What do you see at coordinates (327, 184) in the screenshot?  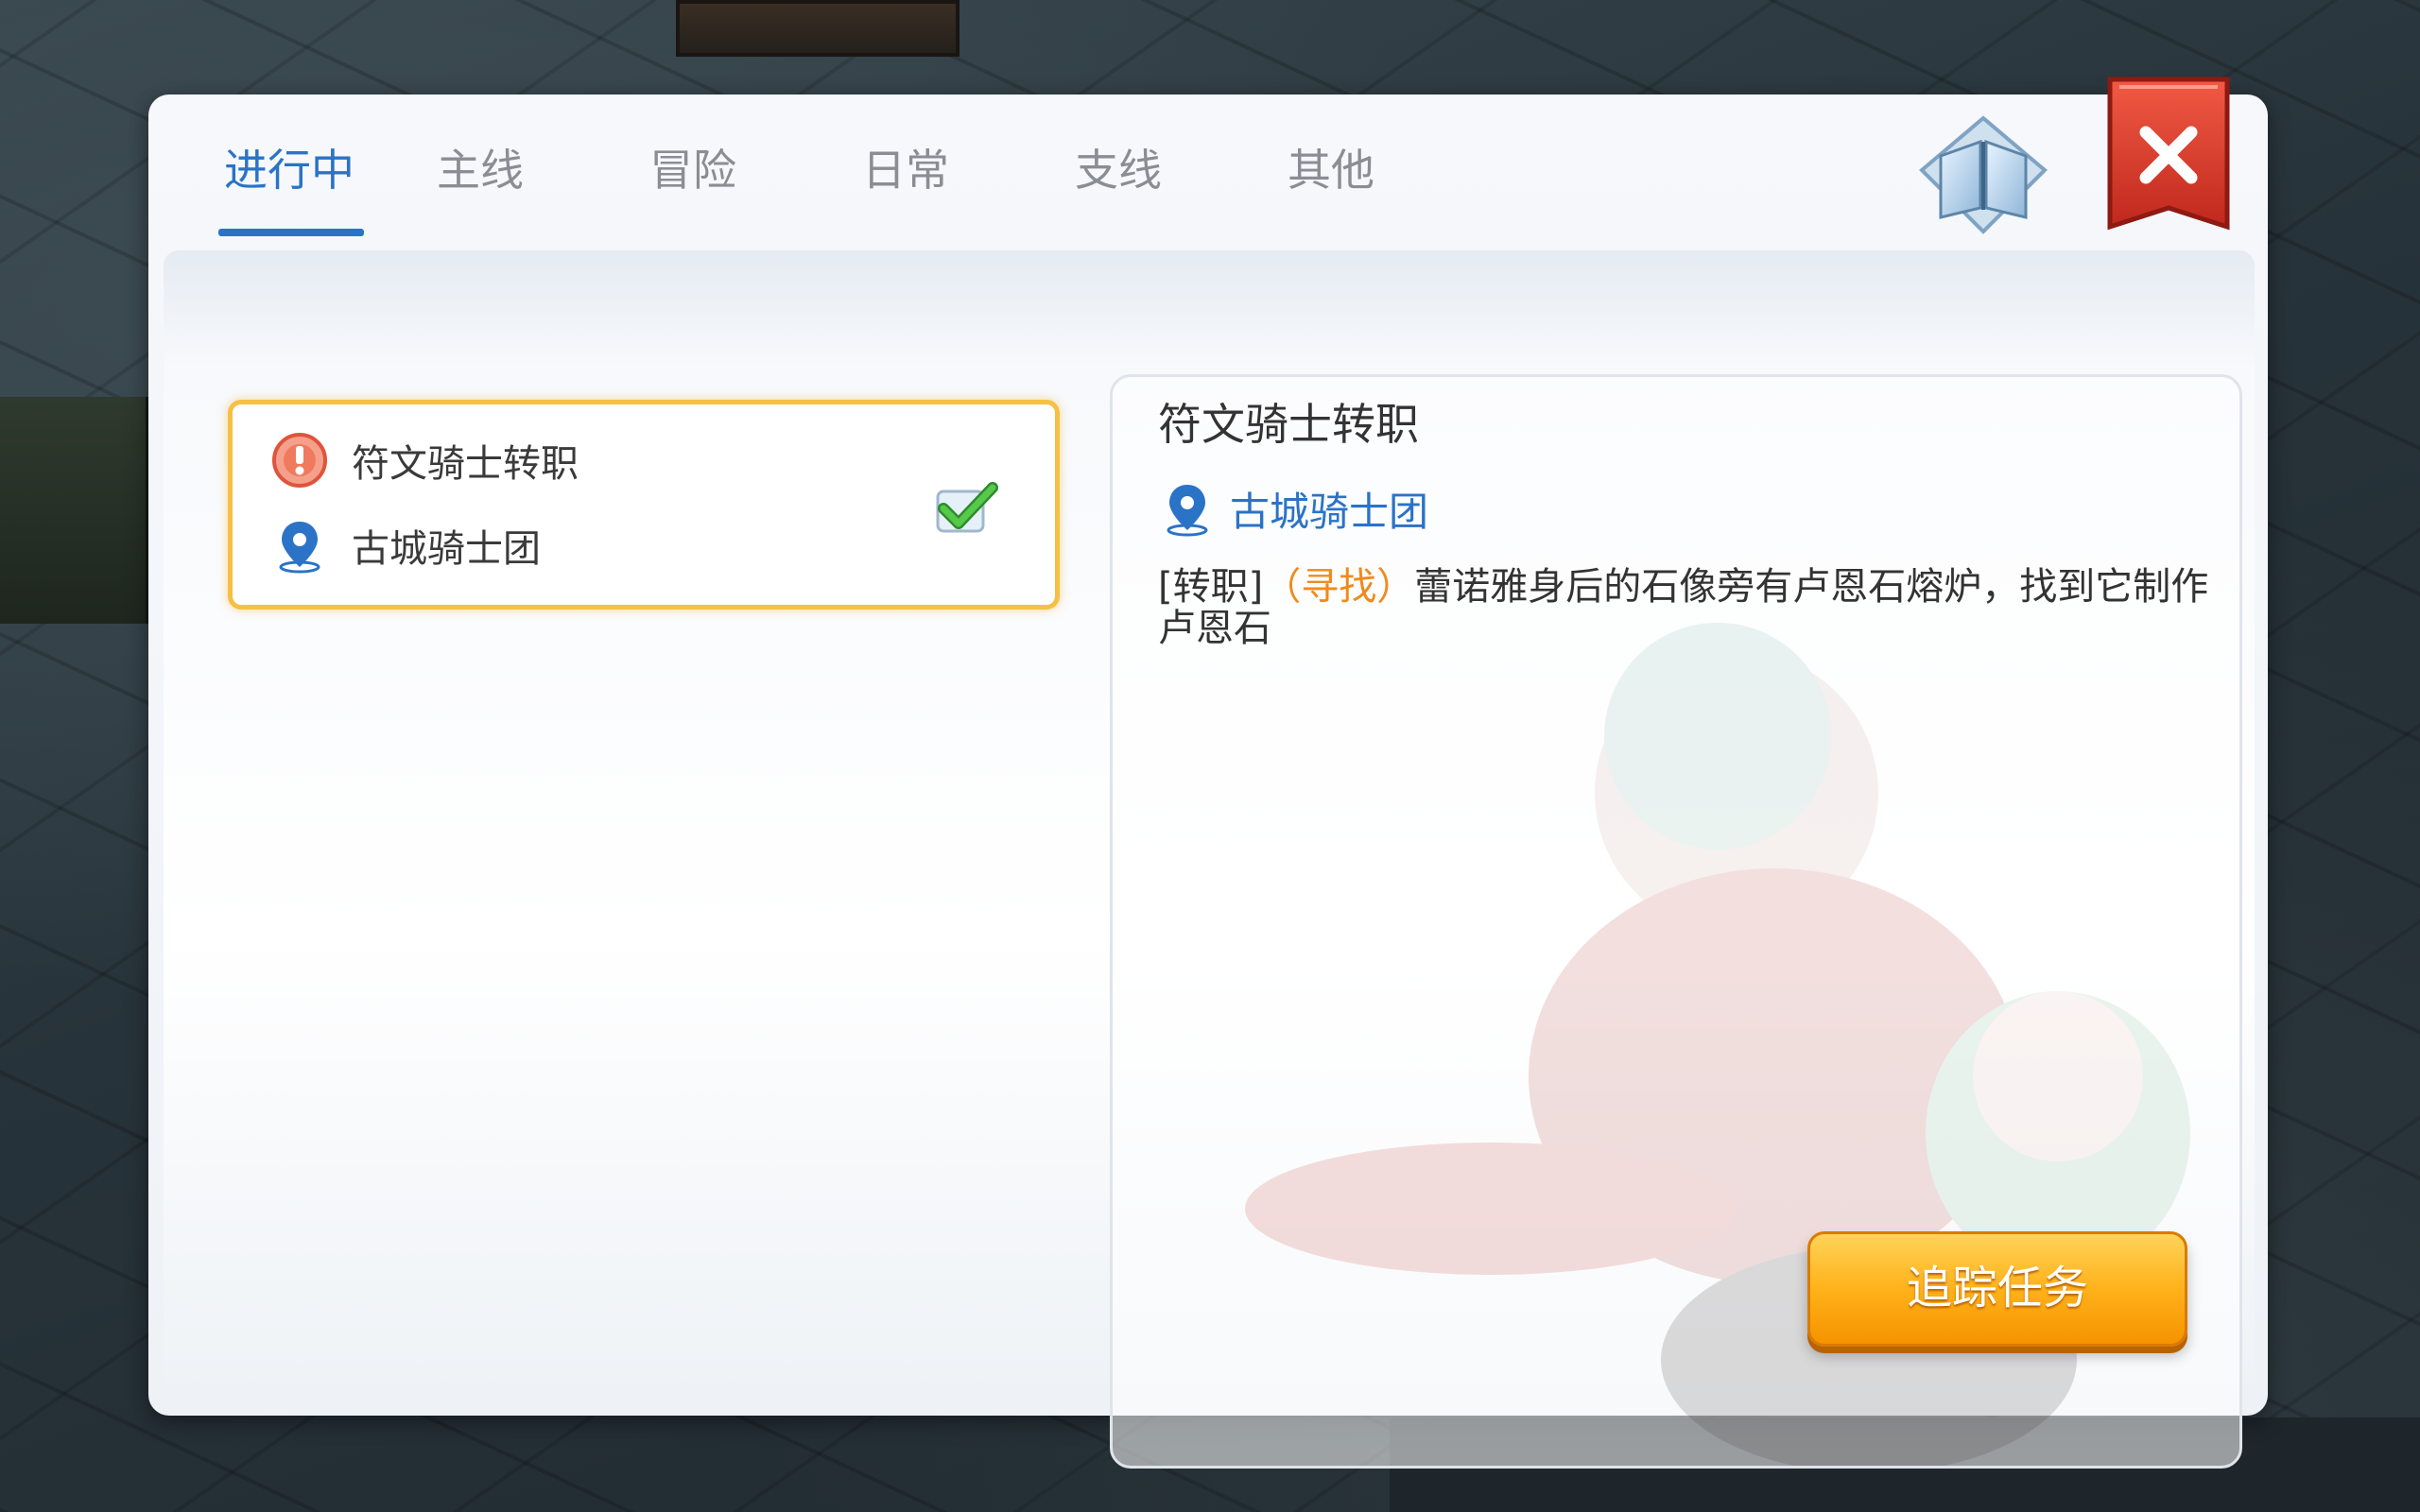 I see `tab-in-progress: 进行中` at bounding box center [327, 184].